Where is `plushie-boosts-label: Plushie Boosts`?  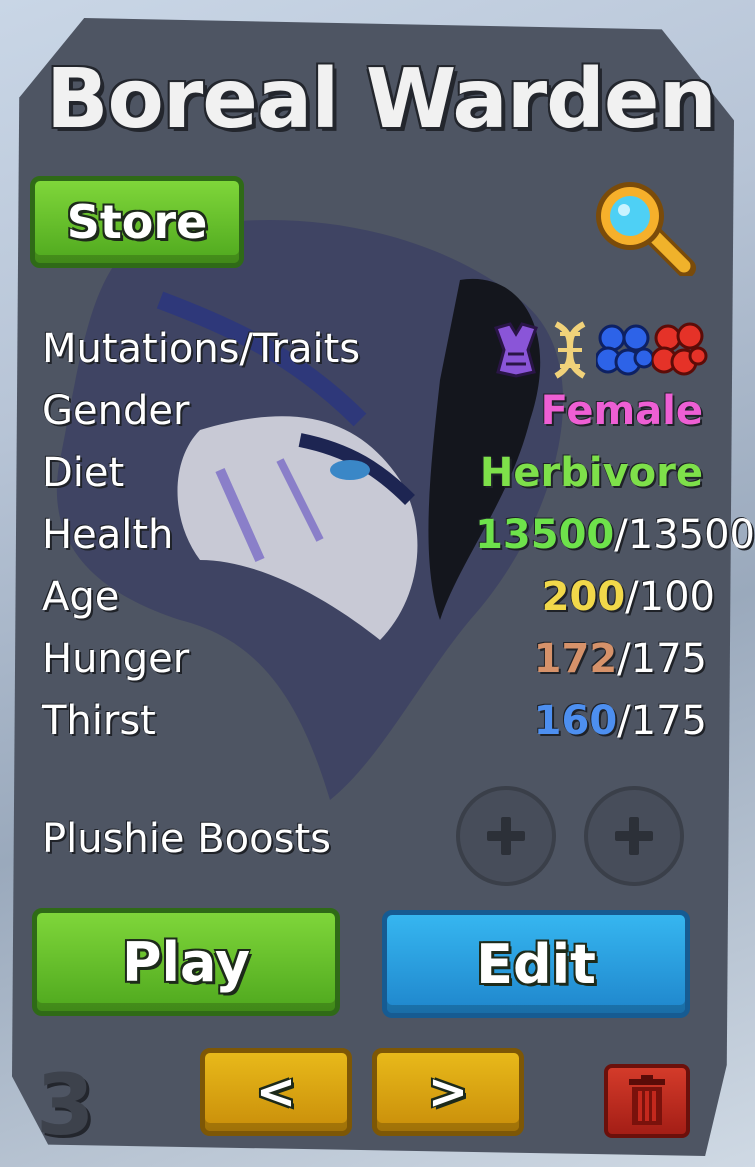 plushie-boosts-label: Plushie Boosts is located at coordinates (186, 839).